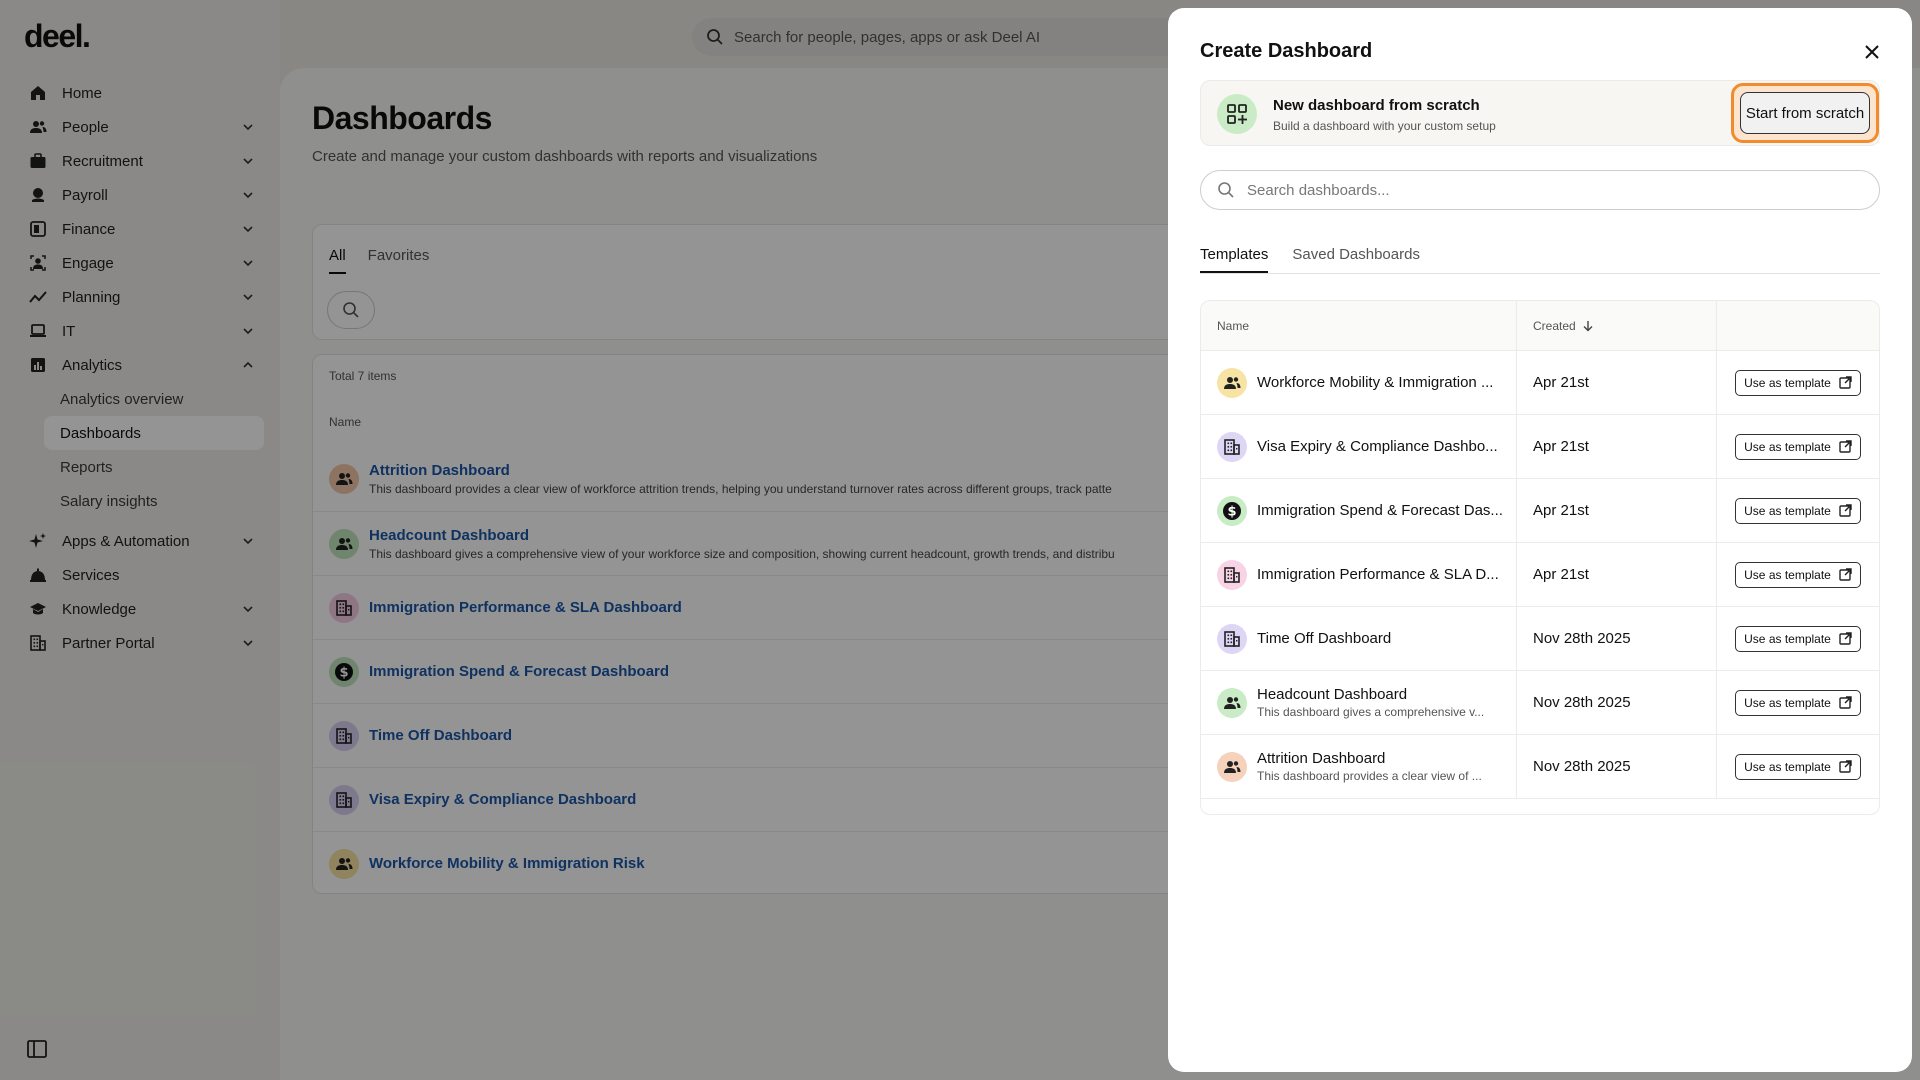  Describe the element at coordinates (1540, 255) in the screenshot. I see `panel-tabs: Templates Saved Dashboards` at that location.